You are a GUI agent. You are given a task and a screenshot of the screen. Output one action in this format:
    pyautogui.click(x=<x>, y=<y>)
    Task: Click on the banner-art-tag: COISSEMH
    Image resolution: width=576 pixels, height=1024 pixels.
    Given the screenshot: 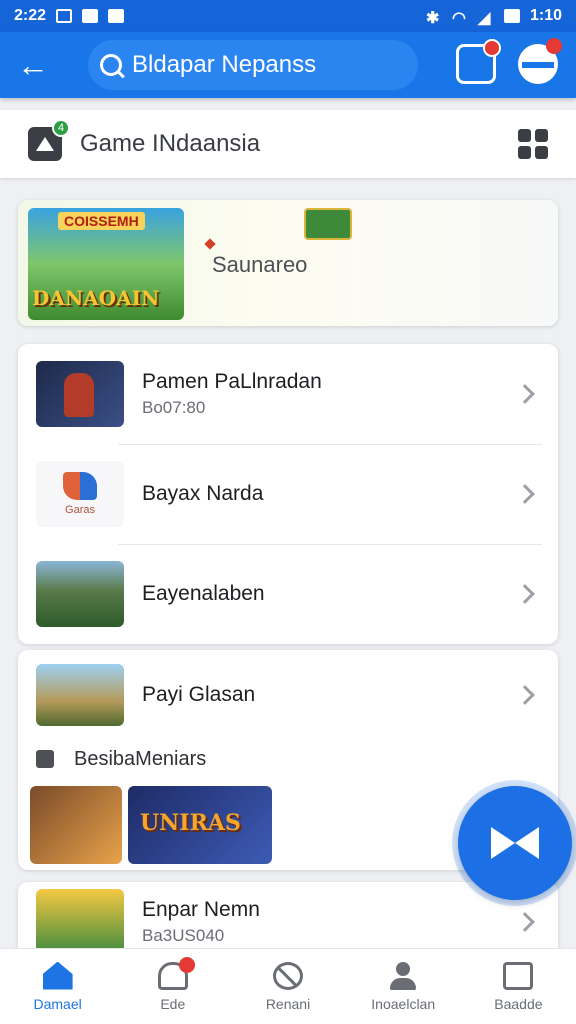 What is the action you would take?
    pyautogui.click(x=101, y=221)
    